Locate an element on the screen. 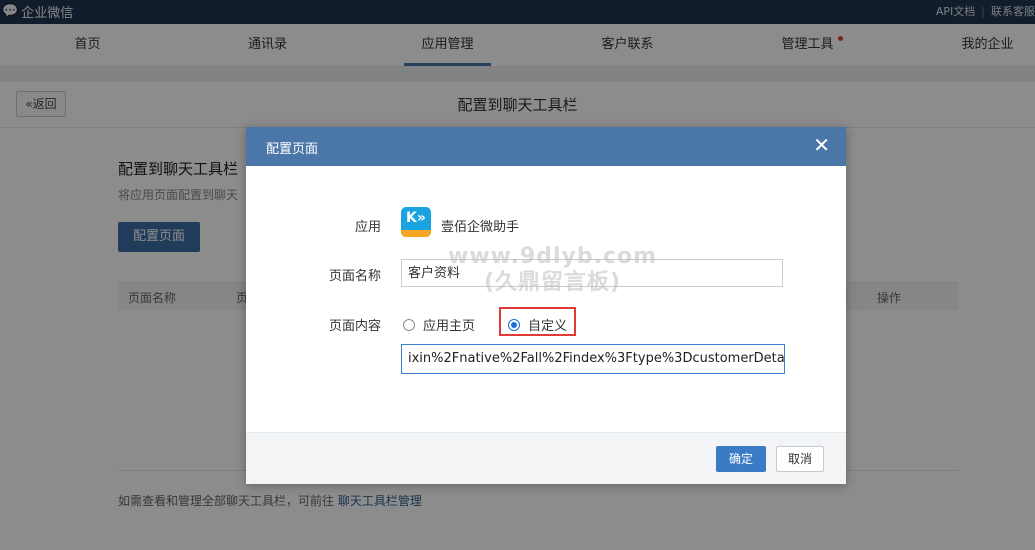 Image resolution: width=1035 pixels, height=550 pixels. radio-unchecked-icon is located at coordinates (409, 324).